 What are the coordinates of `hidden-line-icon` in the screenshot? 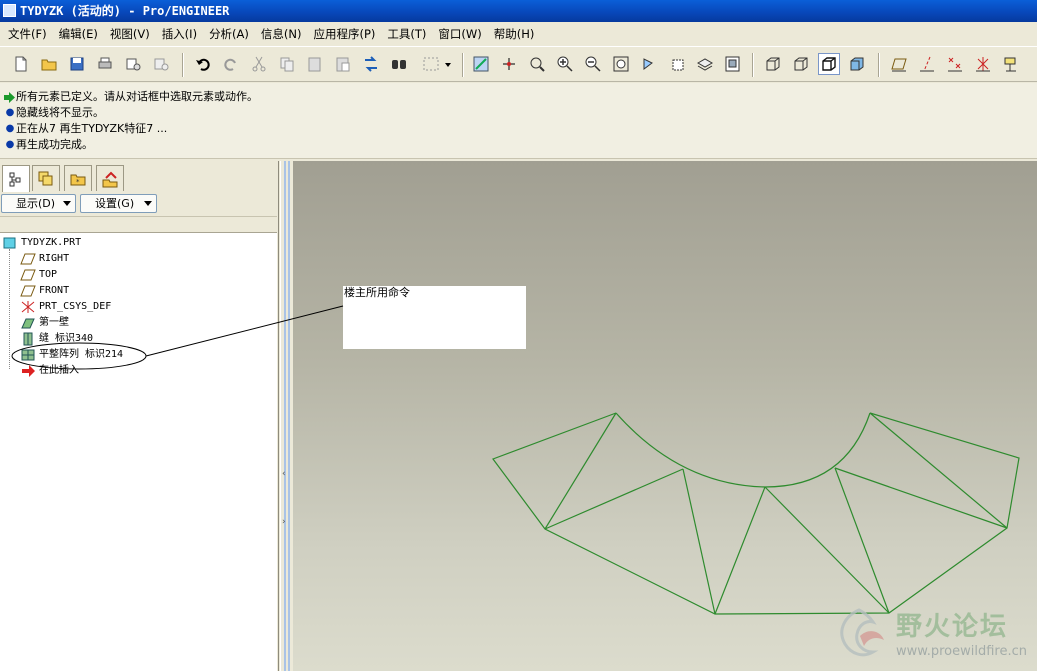 It's located at (801, 64).